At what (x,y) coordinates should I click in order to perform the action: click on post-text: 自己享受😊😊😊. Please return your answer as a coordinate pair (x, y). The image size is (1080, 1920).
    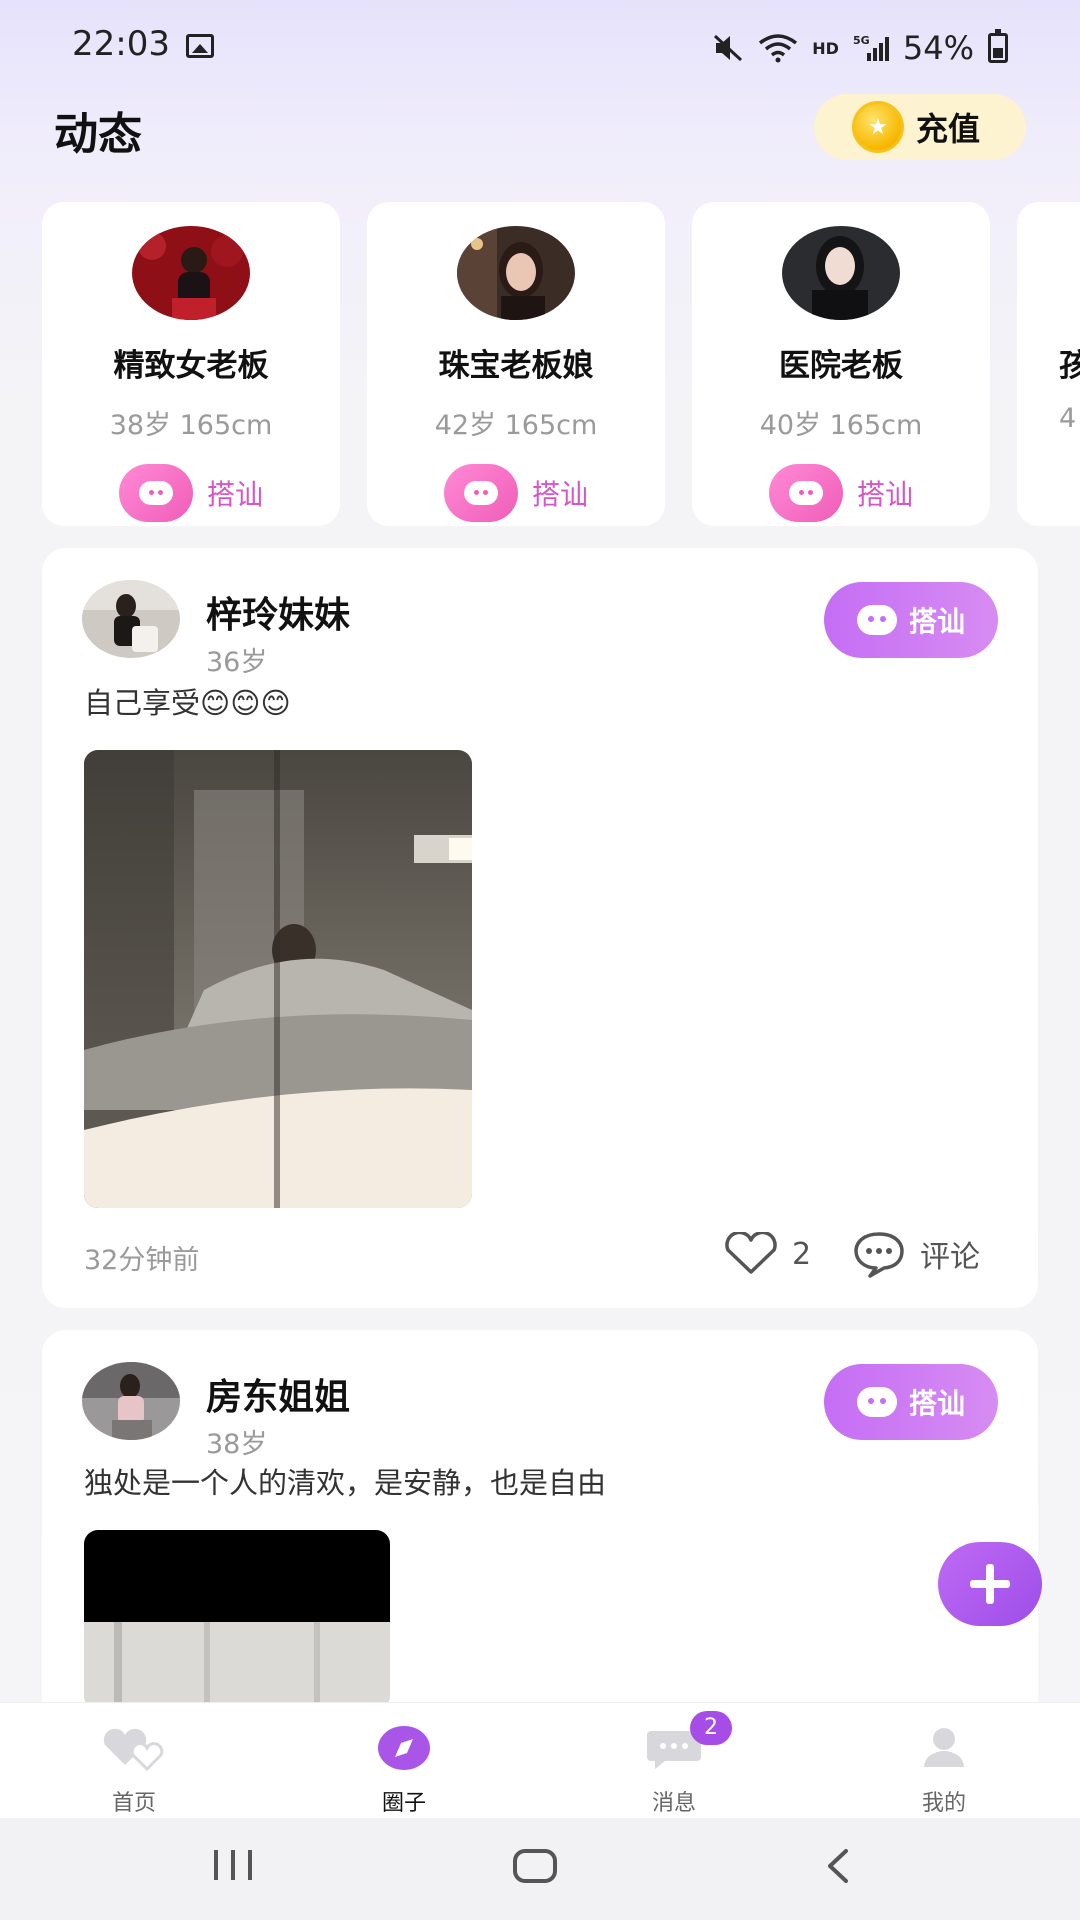
    Looking at the image, I should click on (187, 703).